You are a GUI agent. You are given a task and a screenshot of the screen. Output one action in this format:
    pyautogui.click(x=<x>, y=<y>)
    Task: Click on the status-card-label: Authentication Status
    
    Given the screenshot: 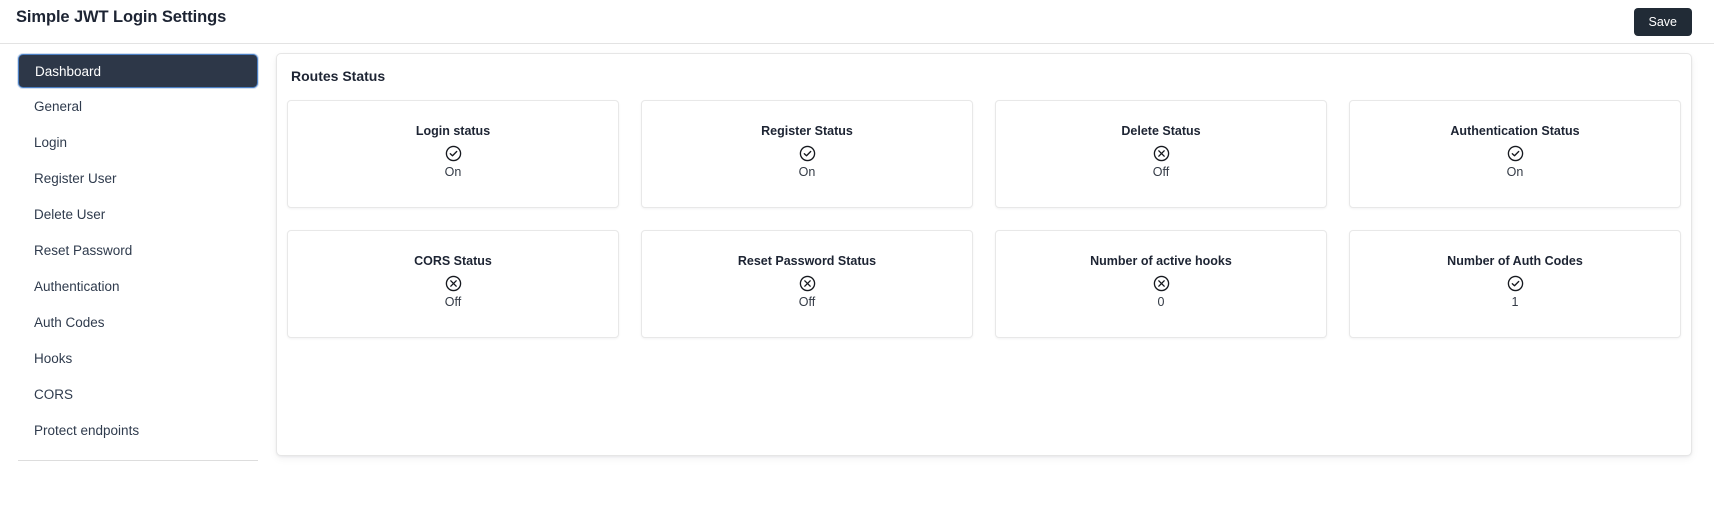 What is the action you would take?
    pyautogui.click(x=1515, y=131)
    